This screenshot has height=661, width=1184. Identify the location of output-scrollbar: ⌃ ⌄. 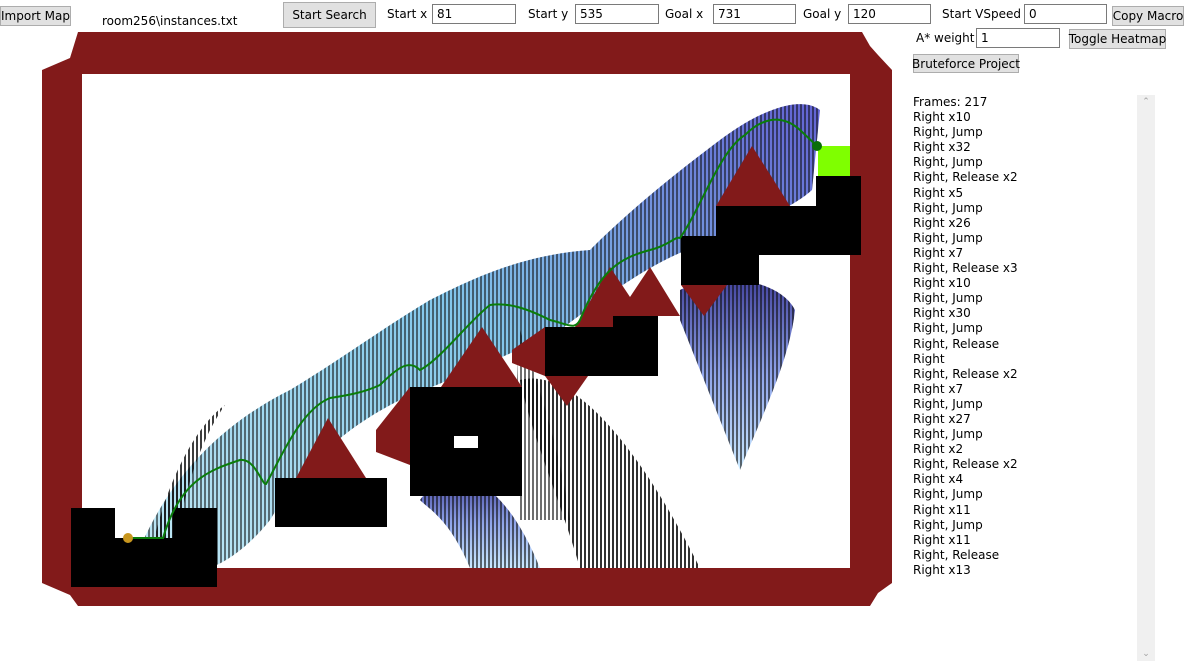
(1146, 378).